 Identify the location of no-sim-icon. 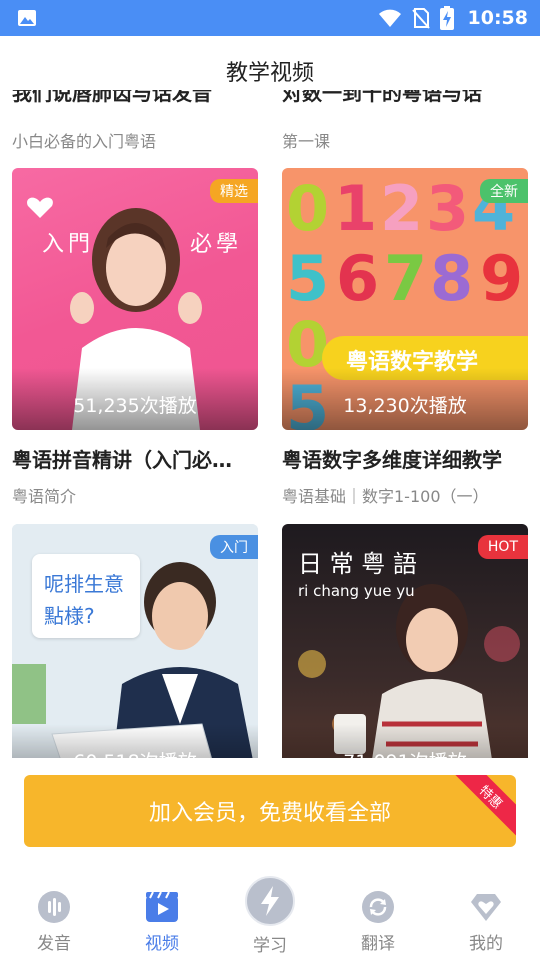
(420, 18).